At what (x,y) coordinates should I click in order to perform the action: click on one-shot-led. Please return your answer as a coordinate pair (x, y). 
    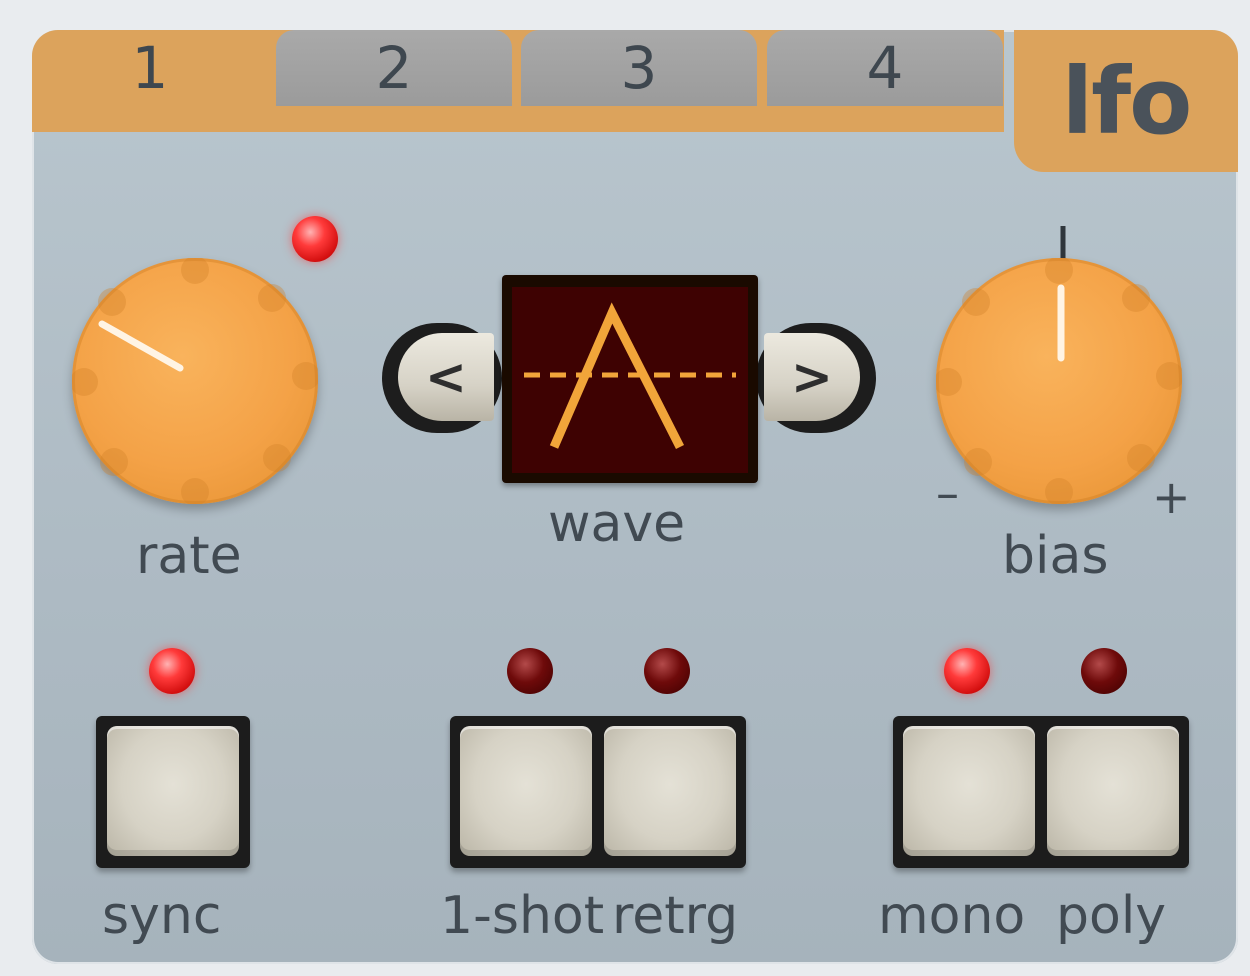
    Looking at the image, I should click on (530, 671).